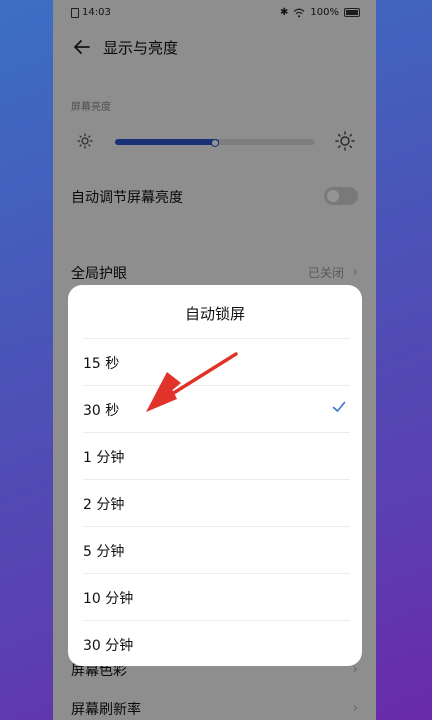 The height and width of the screenshot is (720, 432). What do you see at coordinates (215, 643) in the screenshot?
I see `option-row: 30 分钟` at bounding box center [215, 643].